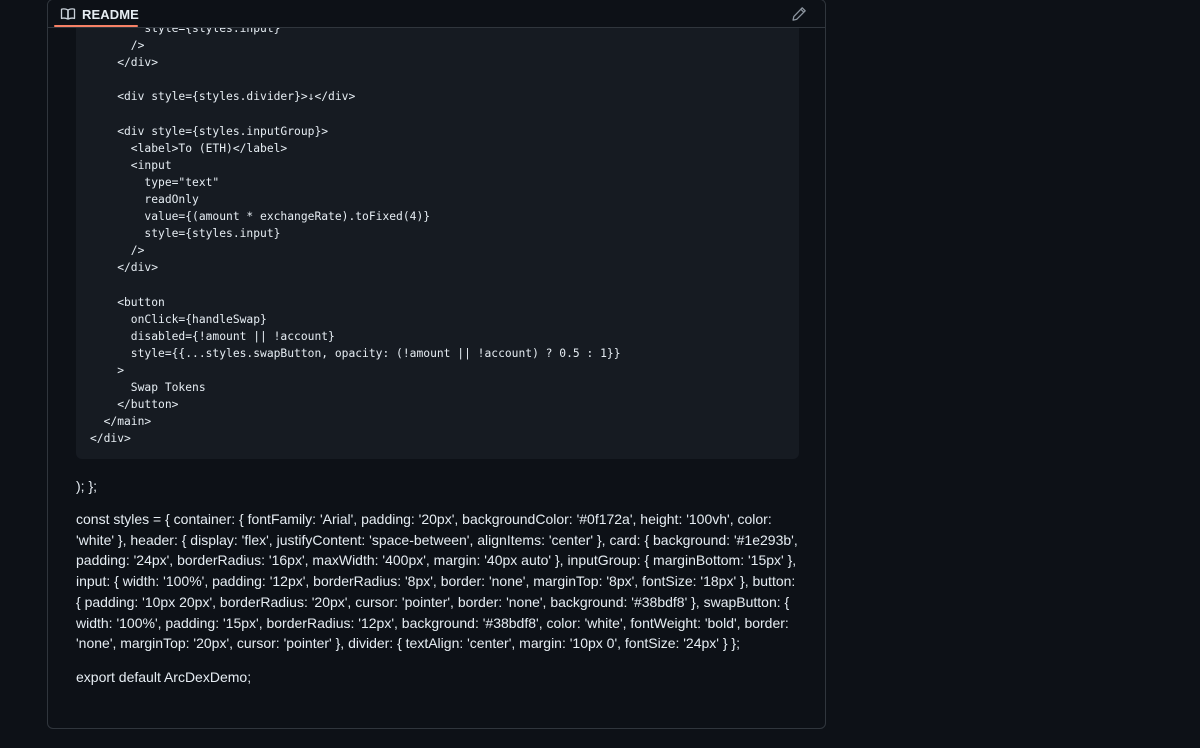  What do you see at coordinates (148, 387) in the screenshot?
I see `code-line: Swap Tokens` at bounding box center [148, 387].